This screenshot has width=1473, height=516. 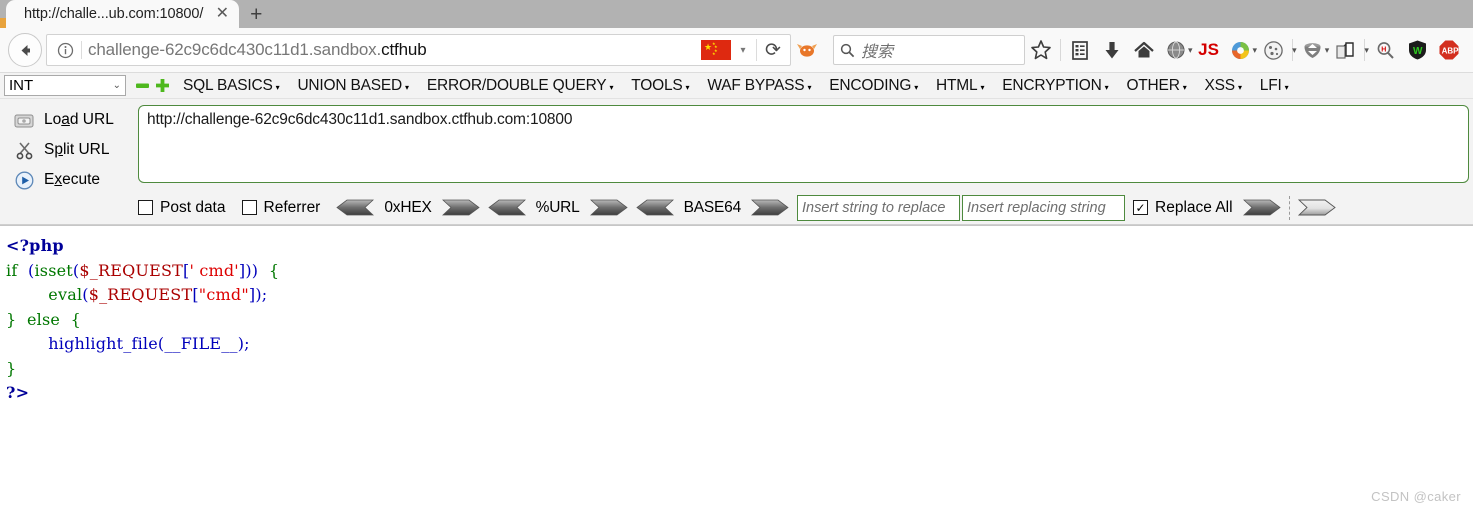 I want to click on menu-error-double-query: ERROR/DOUBLE QUERY ▾, so click(x=520, y=86).